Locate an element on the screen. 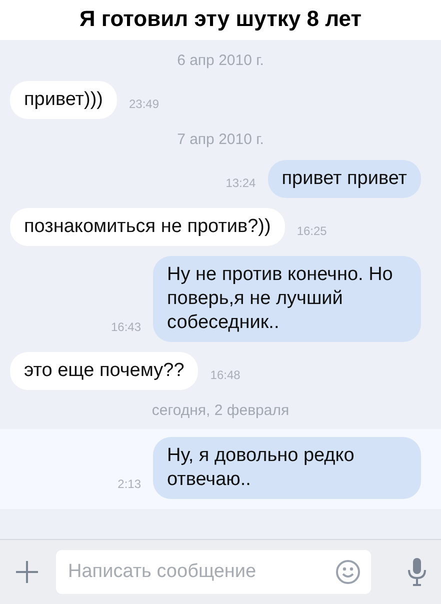  message-input: Написать сообщение is located at coordinates (213, 572).